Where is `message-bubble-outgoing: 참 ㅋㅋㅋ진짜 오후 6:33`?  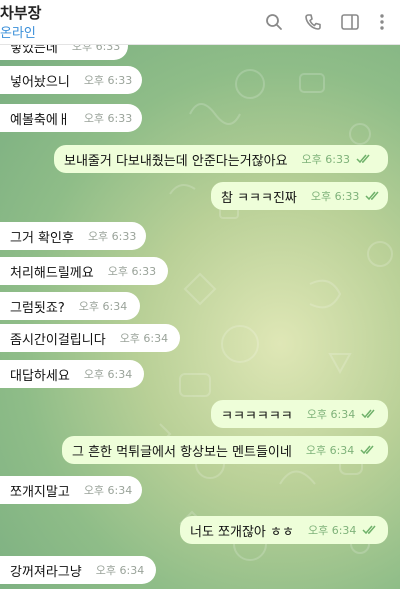 message-bubble-outgoing: 참 ㅋㅋㅋ진짜 오후 6:33 is located at coordinates (299, 196).